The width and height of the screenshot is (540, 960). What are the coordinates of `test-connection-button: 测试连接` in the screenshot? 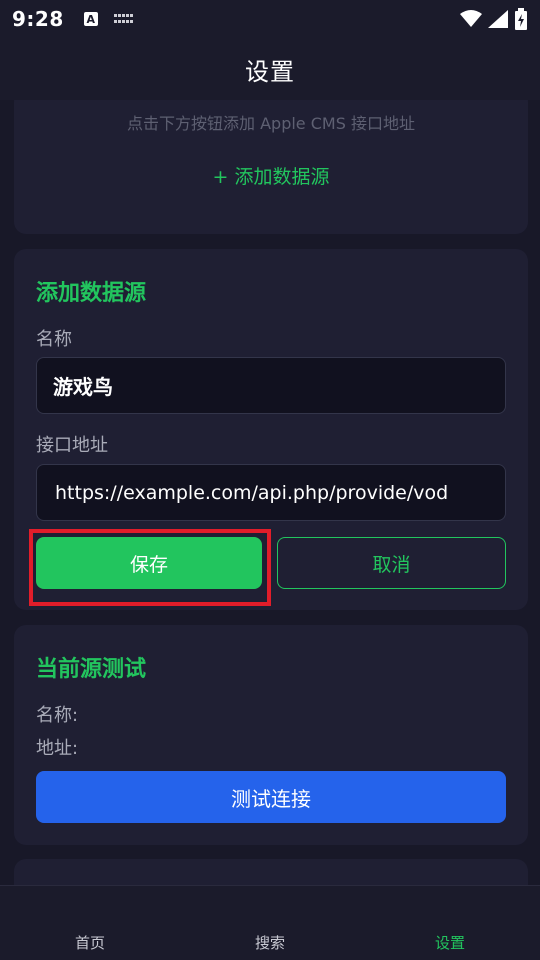 It's located at (271, 797).